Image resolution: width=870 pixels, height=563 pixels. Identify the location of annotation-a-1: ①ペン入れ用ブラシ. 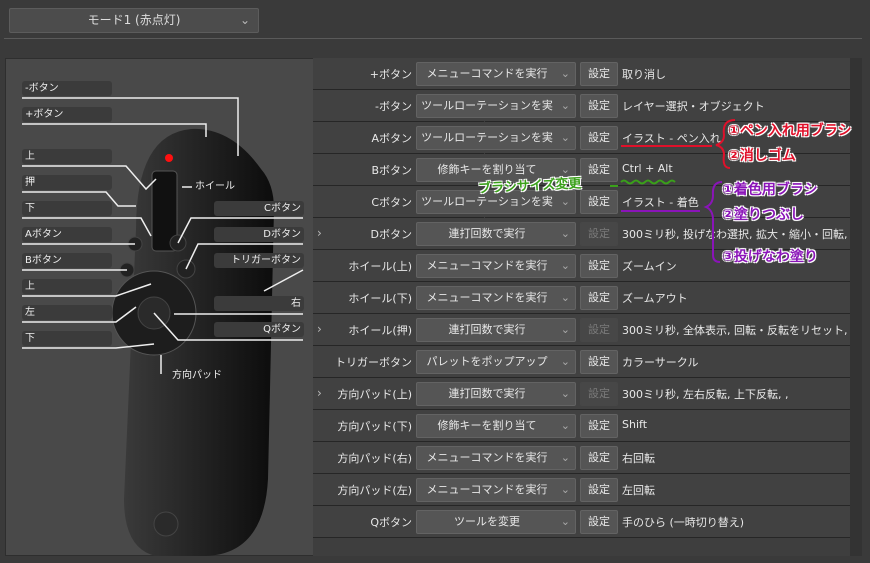
(790, 131).